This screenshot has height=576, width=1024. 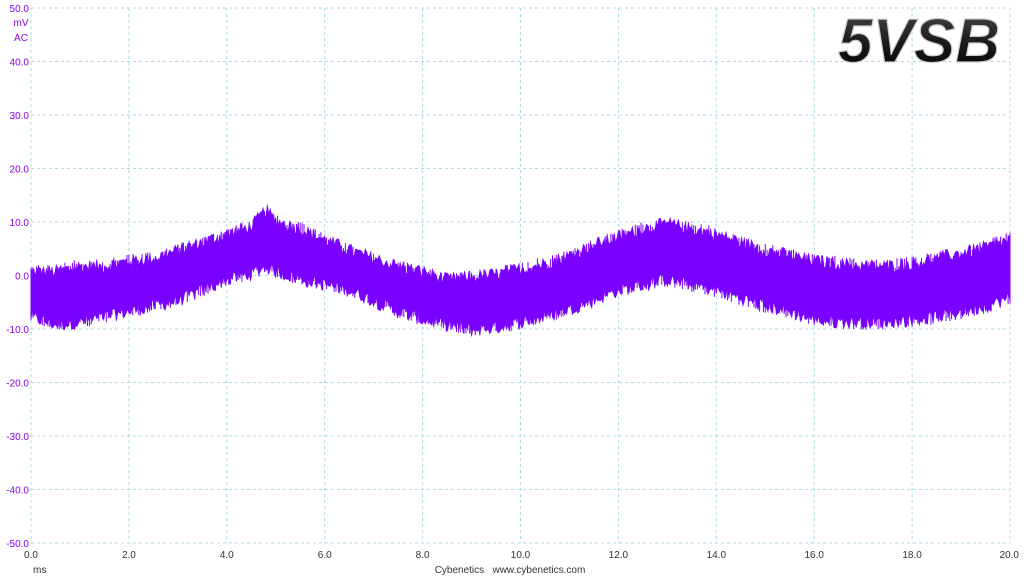 What do you see at coordinates (325, 555) in the screenshot?
I see `x-tick-label: 6.0` at bounding box center [325, 555].